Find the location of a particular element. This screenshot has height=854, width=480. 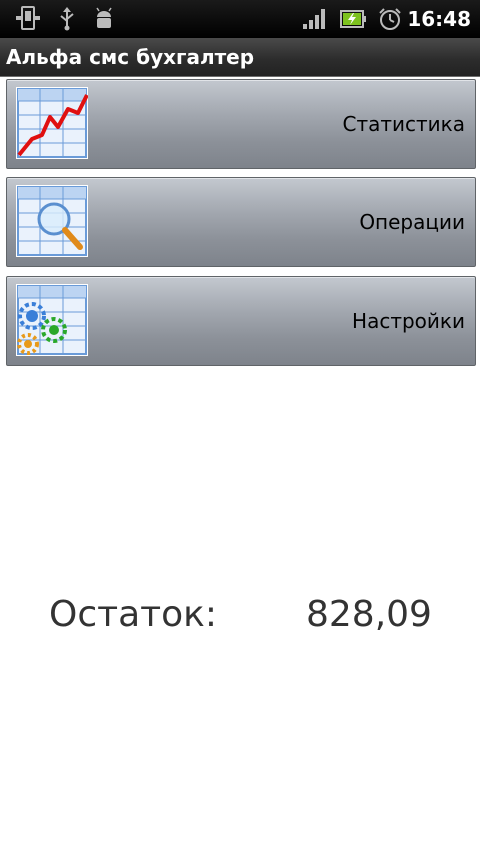

balance-label: Остаток: is located at coordinates (133, 614).